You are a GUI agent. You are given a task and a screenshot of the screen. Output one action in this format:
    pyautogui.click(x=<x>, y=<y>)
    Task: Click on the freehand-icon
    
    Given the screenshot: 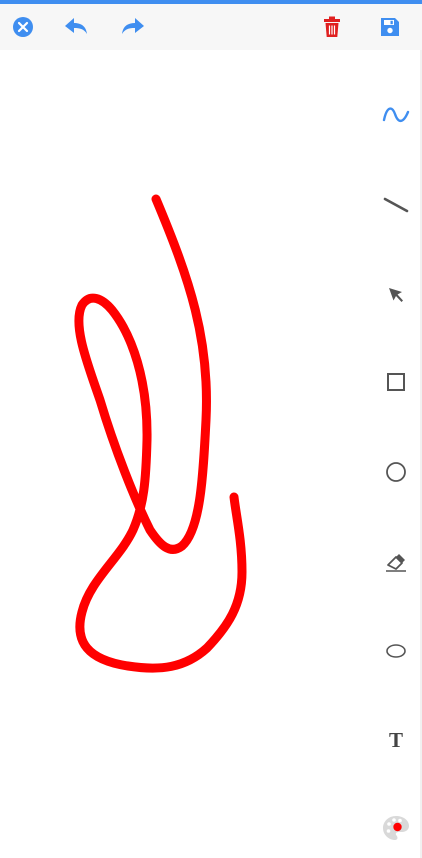 What is the action you would take?
    pyautogui.click(x=396, y=115)
    